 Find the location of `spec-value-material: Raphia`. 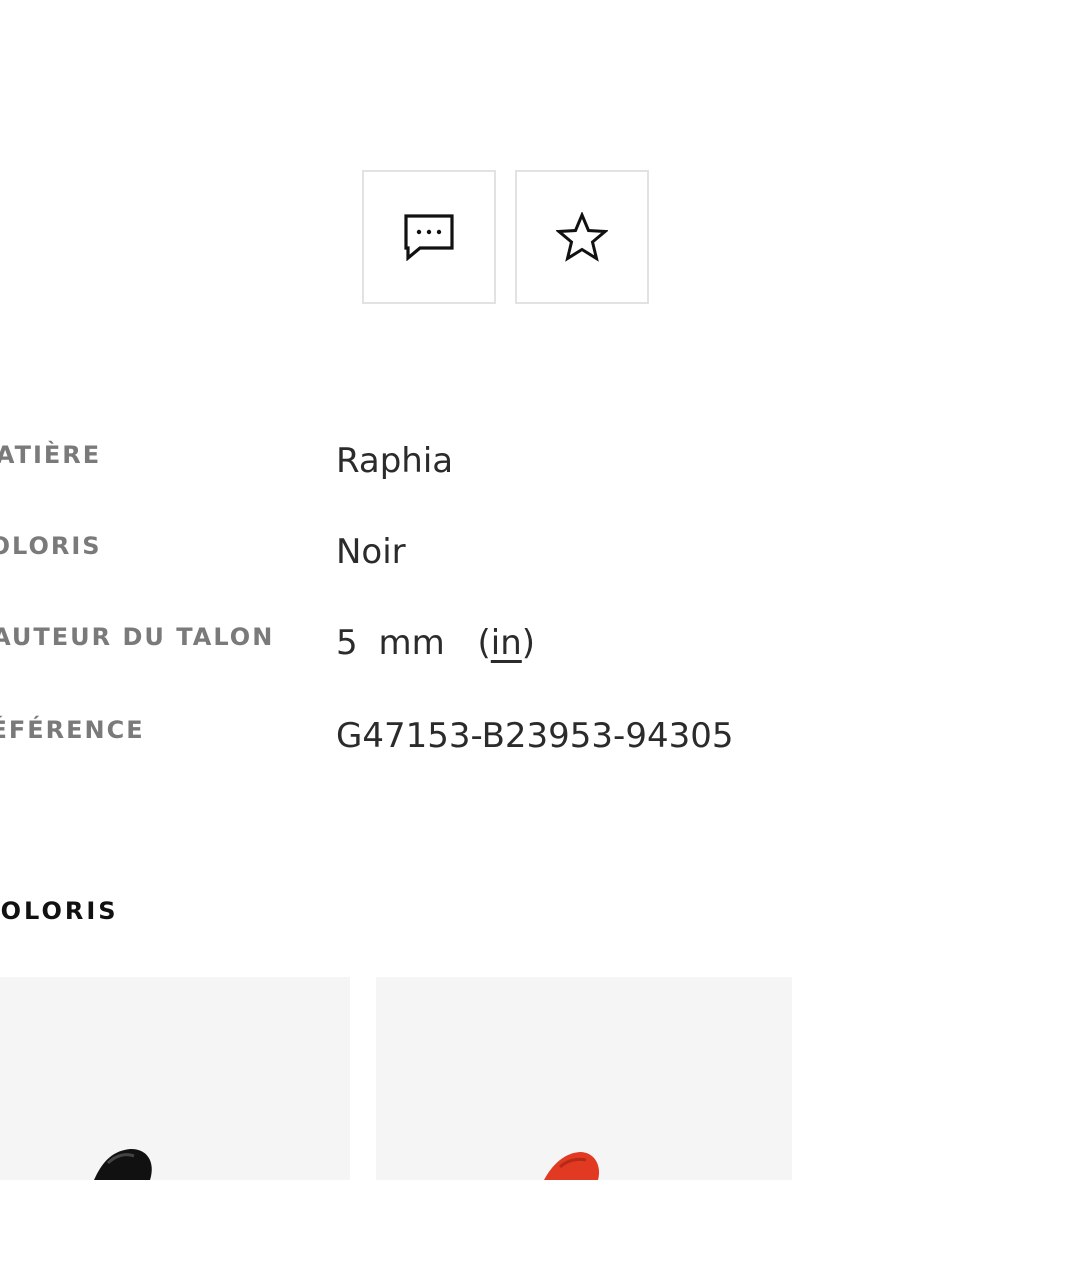

spec-value-material: Raphia is located at coordinates (395, 461).